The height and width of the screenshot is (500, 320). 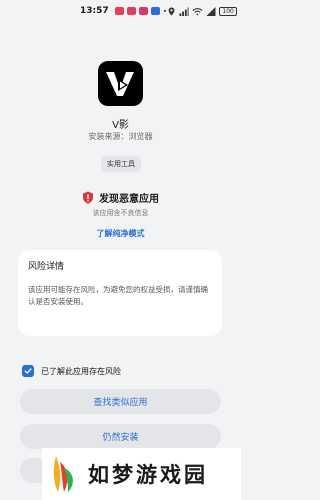 I want to click on signal-icon, so click(x=184, y=11).